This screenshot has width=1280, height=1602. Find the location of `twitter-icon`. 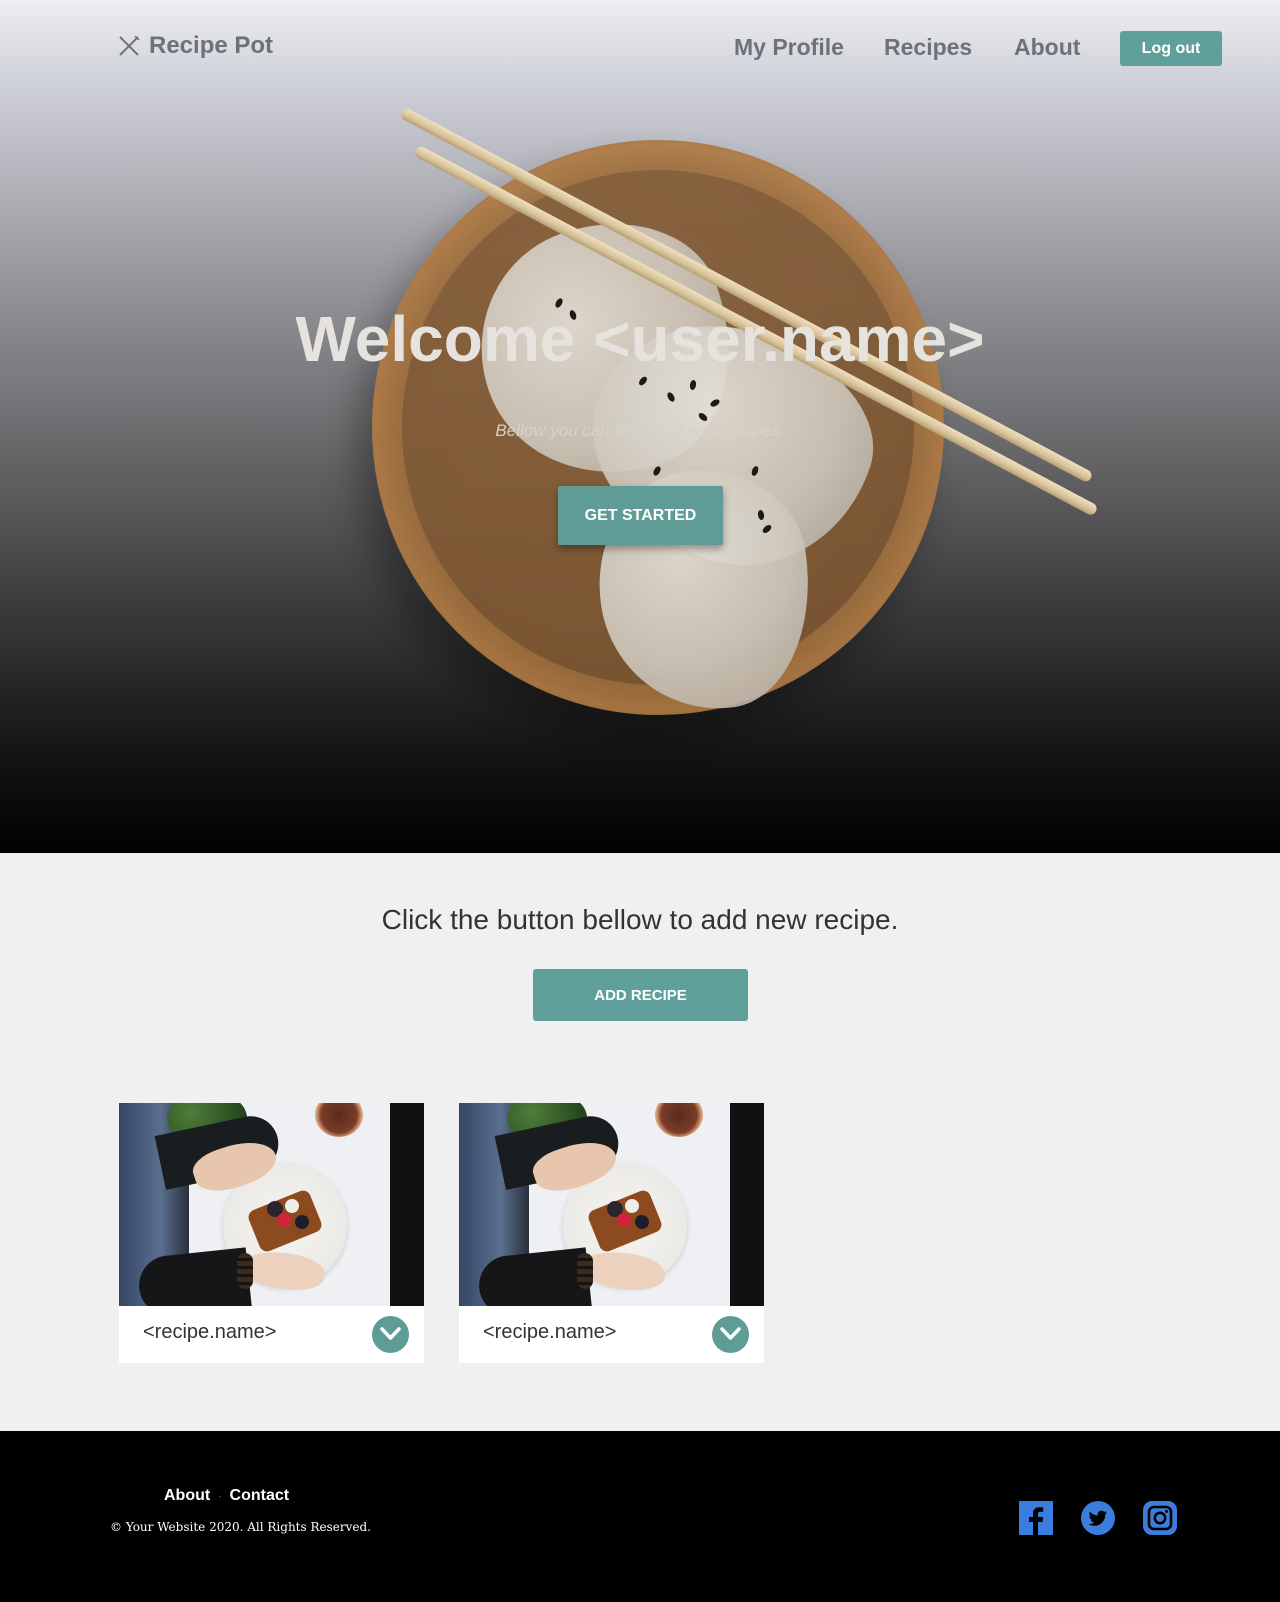

twitter-icon is located at coordinates (1098, 1518).